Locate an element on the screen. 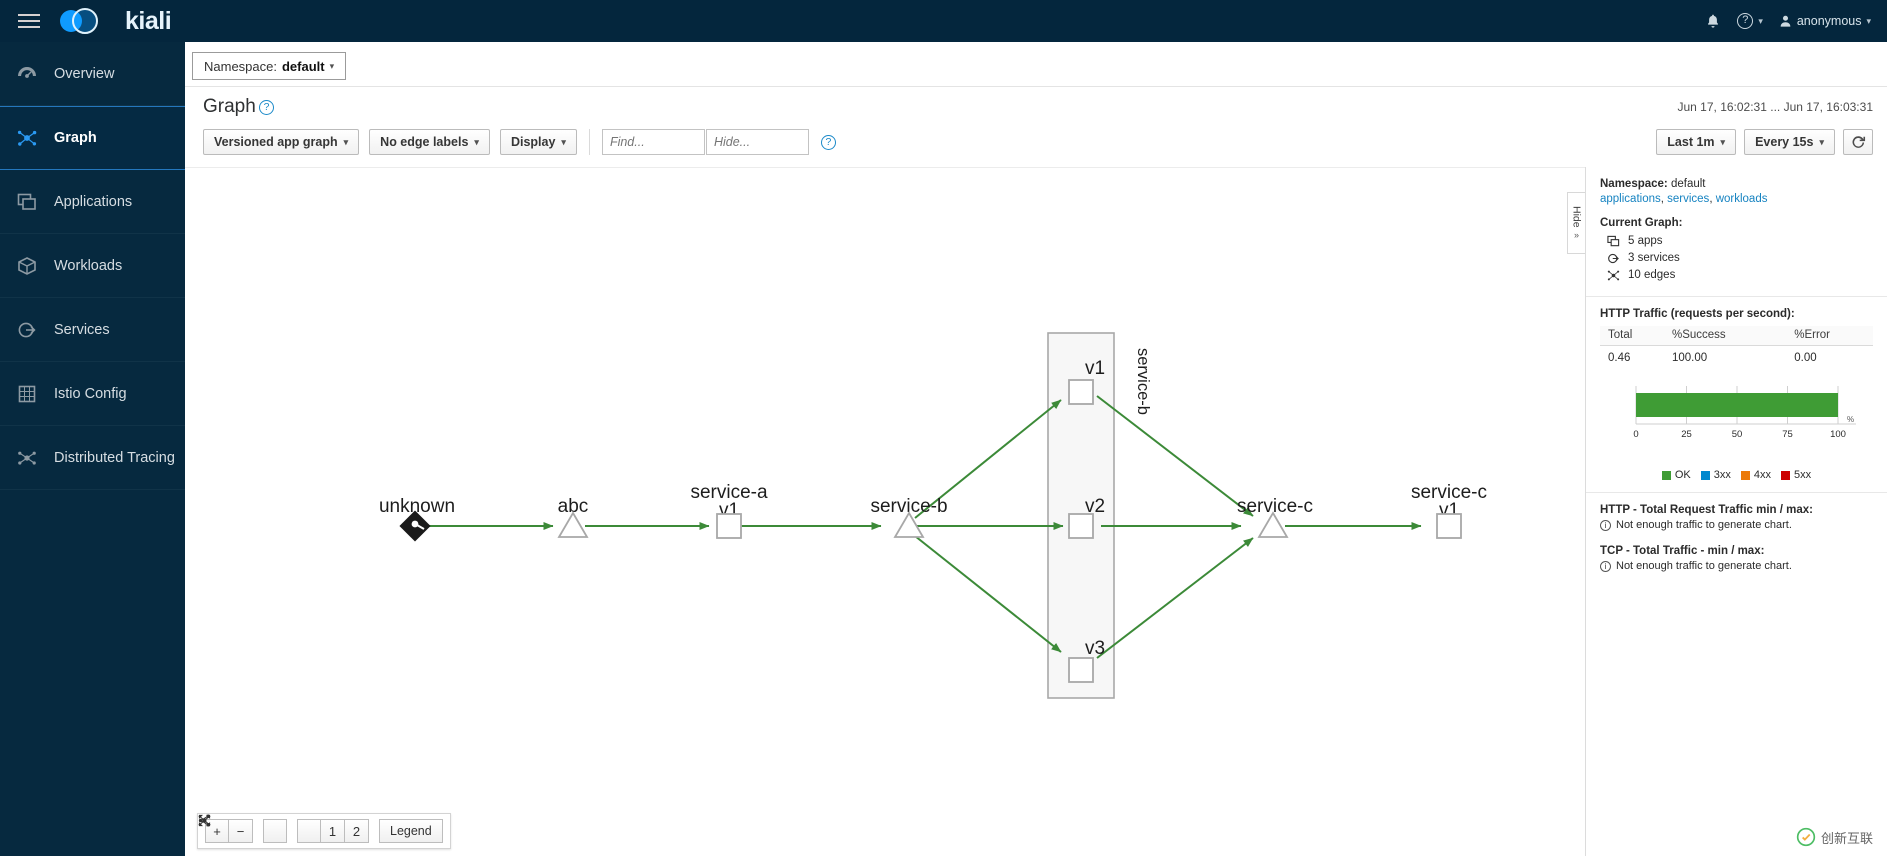  sidebar-item-workloads: Workloads is located at coordinates (92, 266).